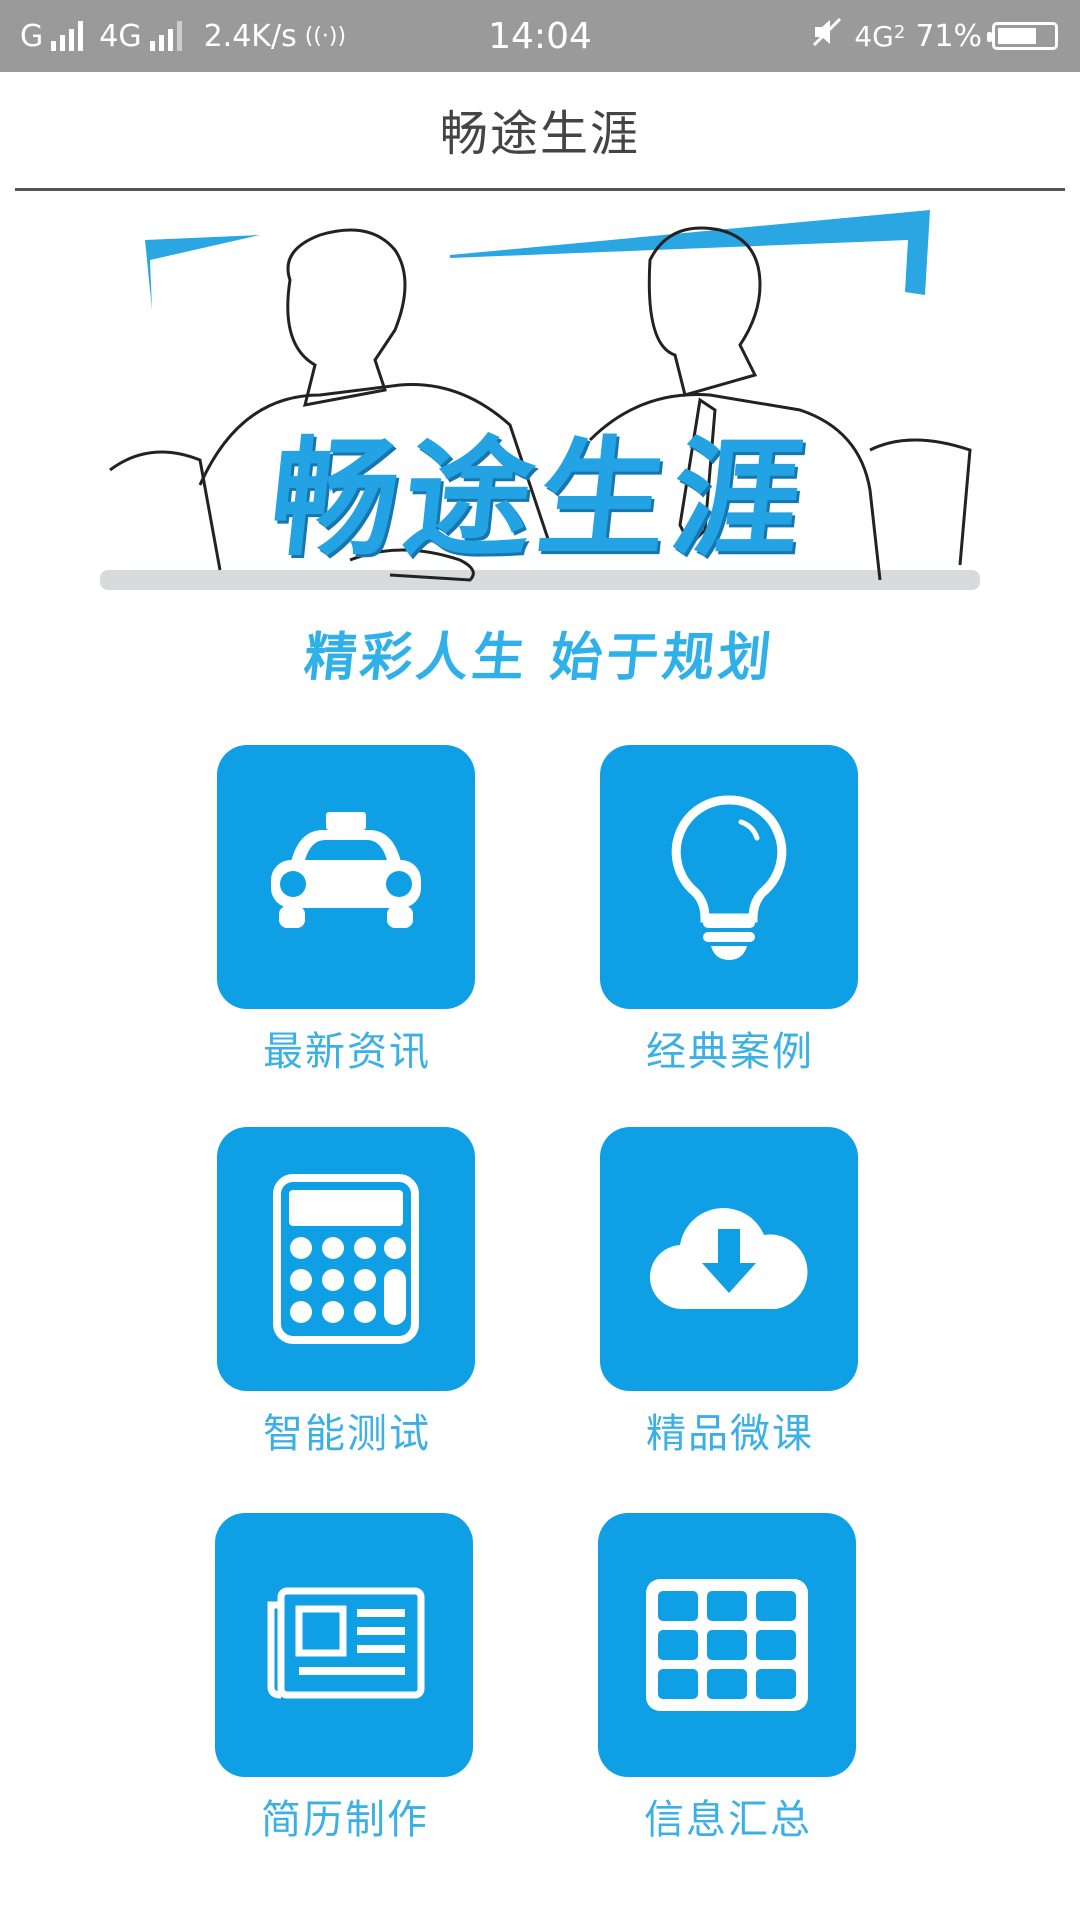  I want to click on menu-tile-news: 最新资讯, so click(347, 911).